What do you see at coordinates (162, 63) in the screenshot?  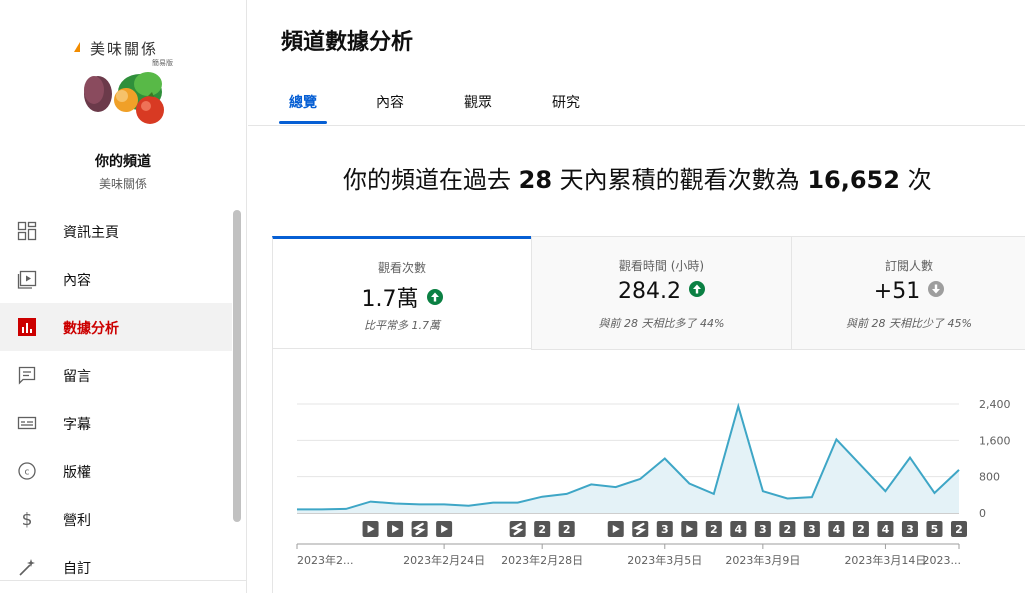 I see `logo-subtext: 簡易版` at bounding box center [162, 63].